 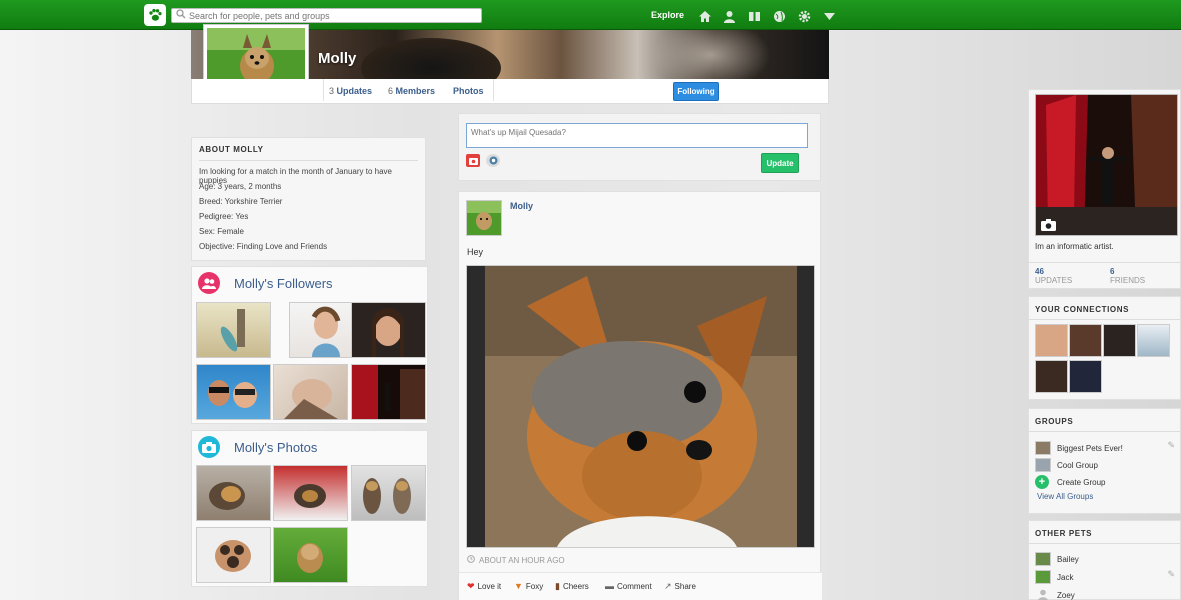 I want to click on about-line: Objective: Finding Love and Friends, so click(x=263, y=246).